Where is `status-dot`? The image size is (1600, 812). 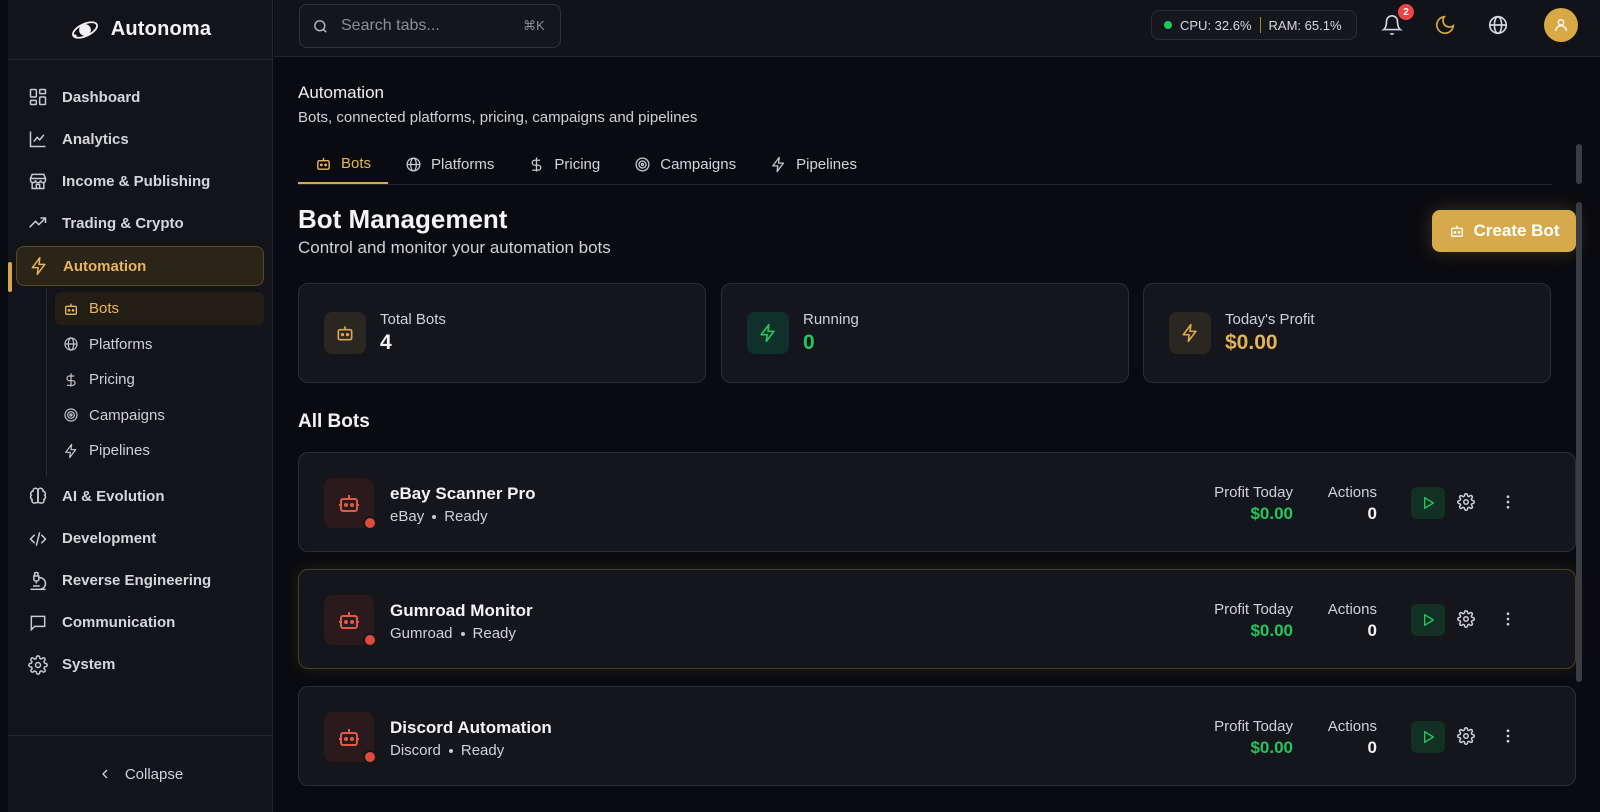 status-dot is located at coordinates (1168, 25).